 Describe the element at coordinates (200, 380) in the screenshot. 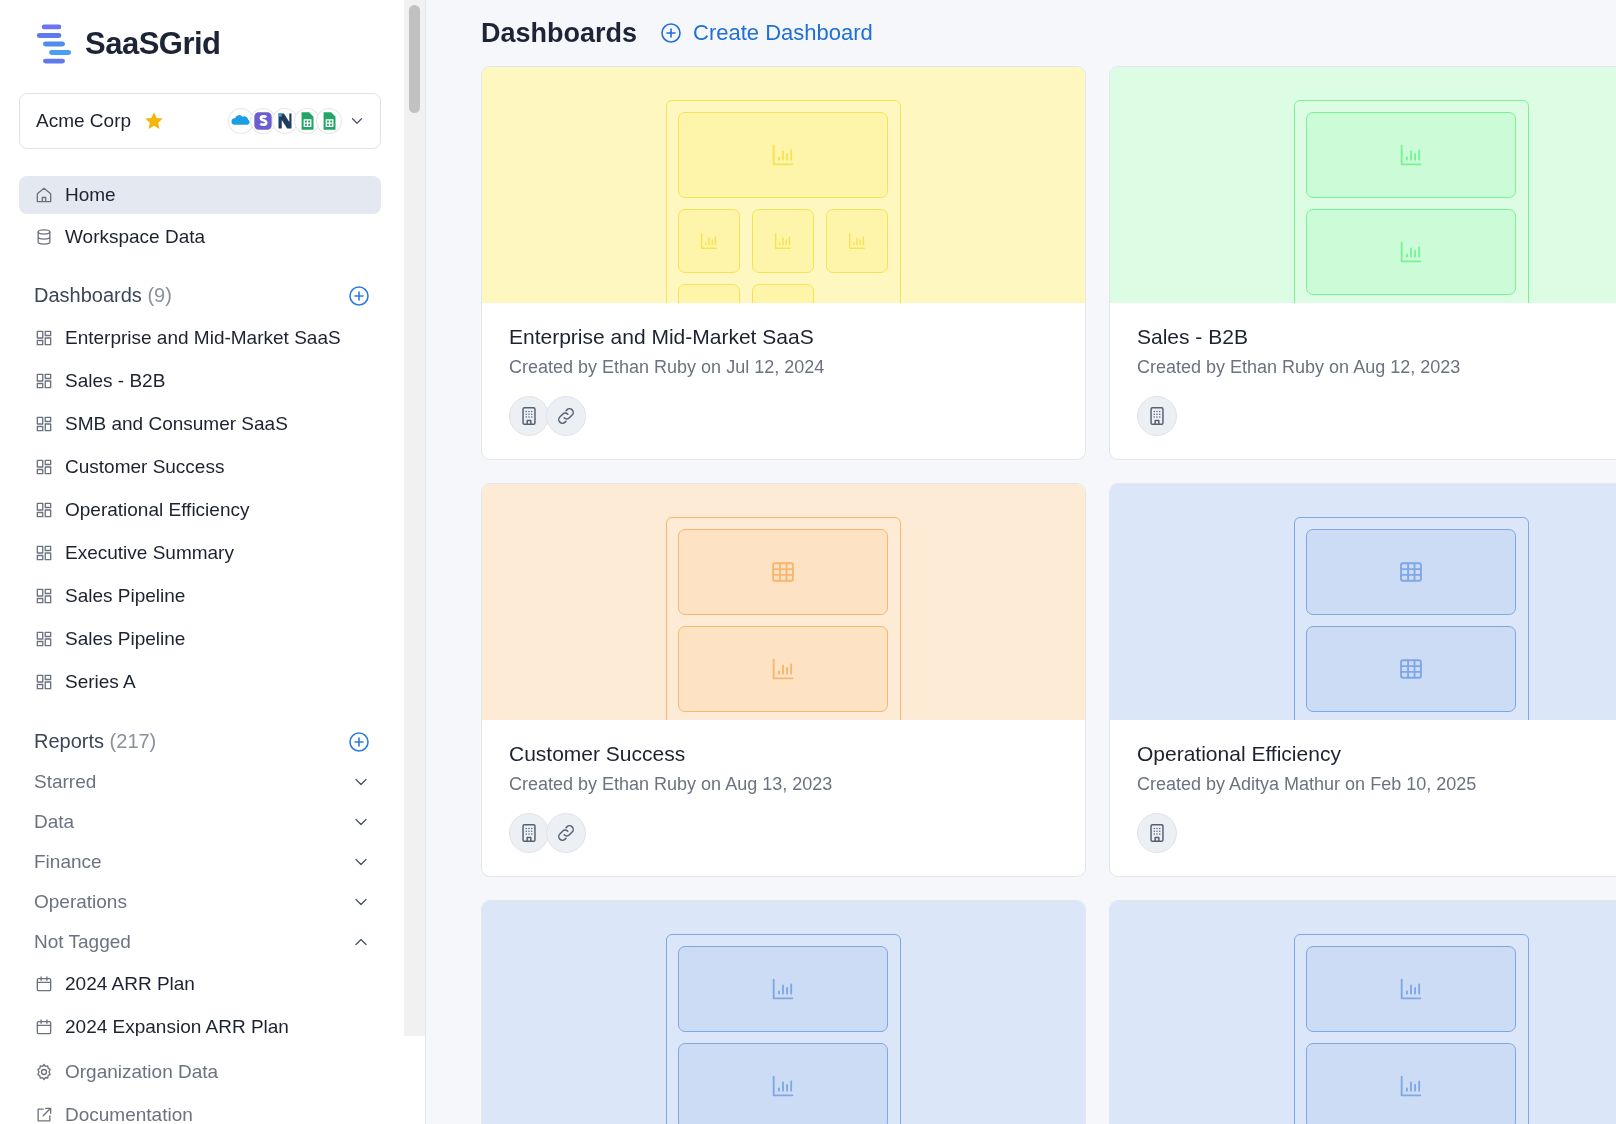

I see `dashboard-item: Sales - B2B` at that location.